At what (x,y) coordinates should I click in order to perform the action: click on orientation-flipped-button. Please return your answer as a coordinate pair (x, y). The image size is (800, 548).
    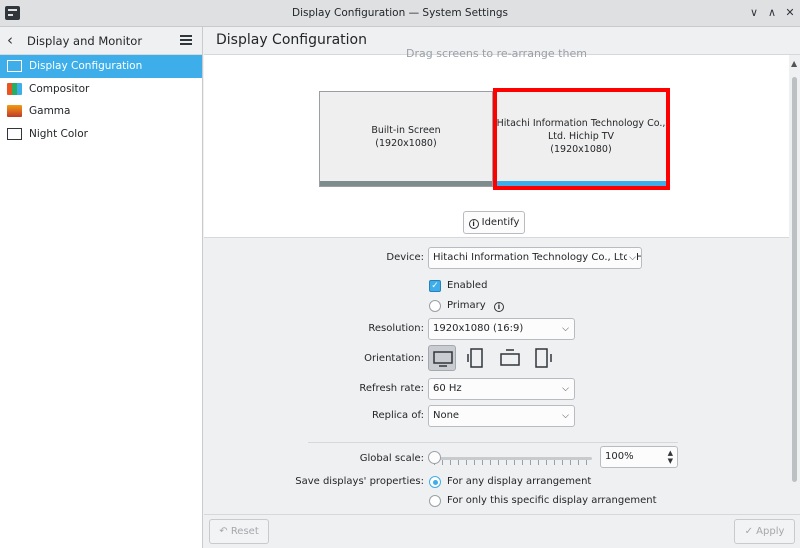
    Looking at the image, I should click on (510, 358).